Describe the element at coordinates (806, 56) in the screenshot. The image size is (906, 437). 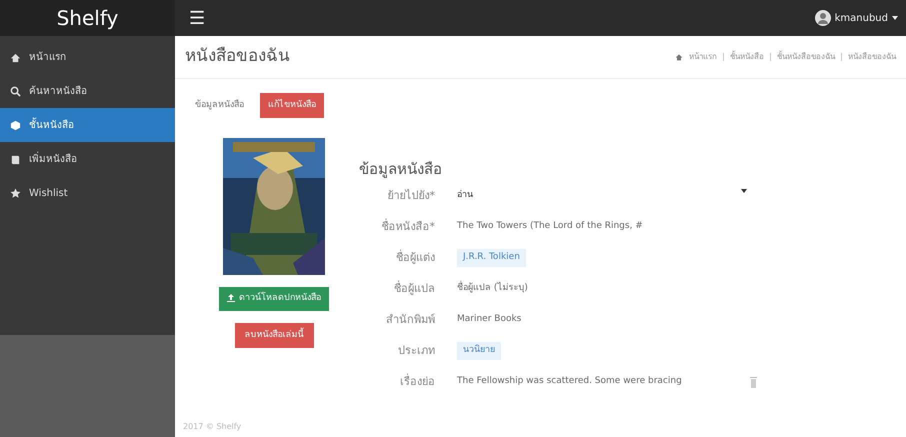
I see `breadcrumb-link: ชั้นหนังสือของฉัน` at that location.